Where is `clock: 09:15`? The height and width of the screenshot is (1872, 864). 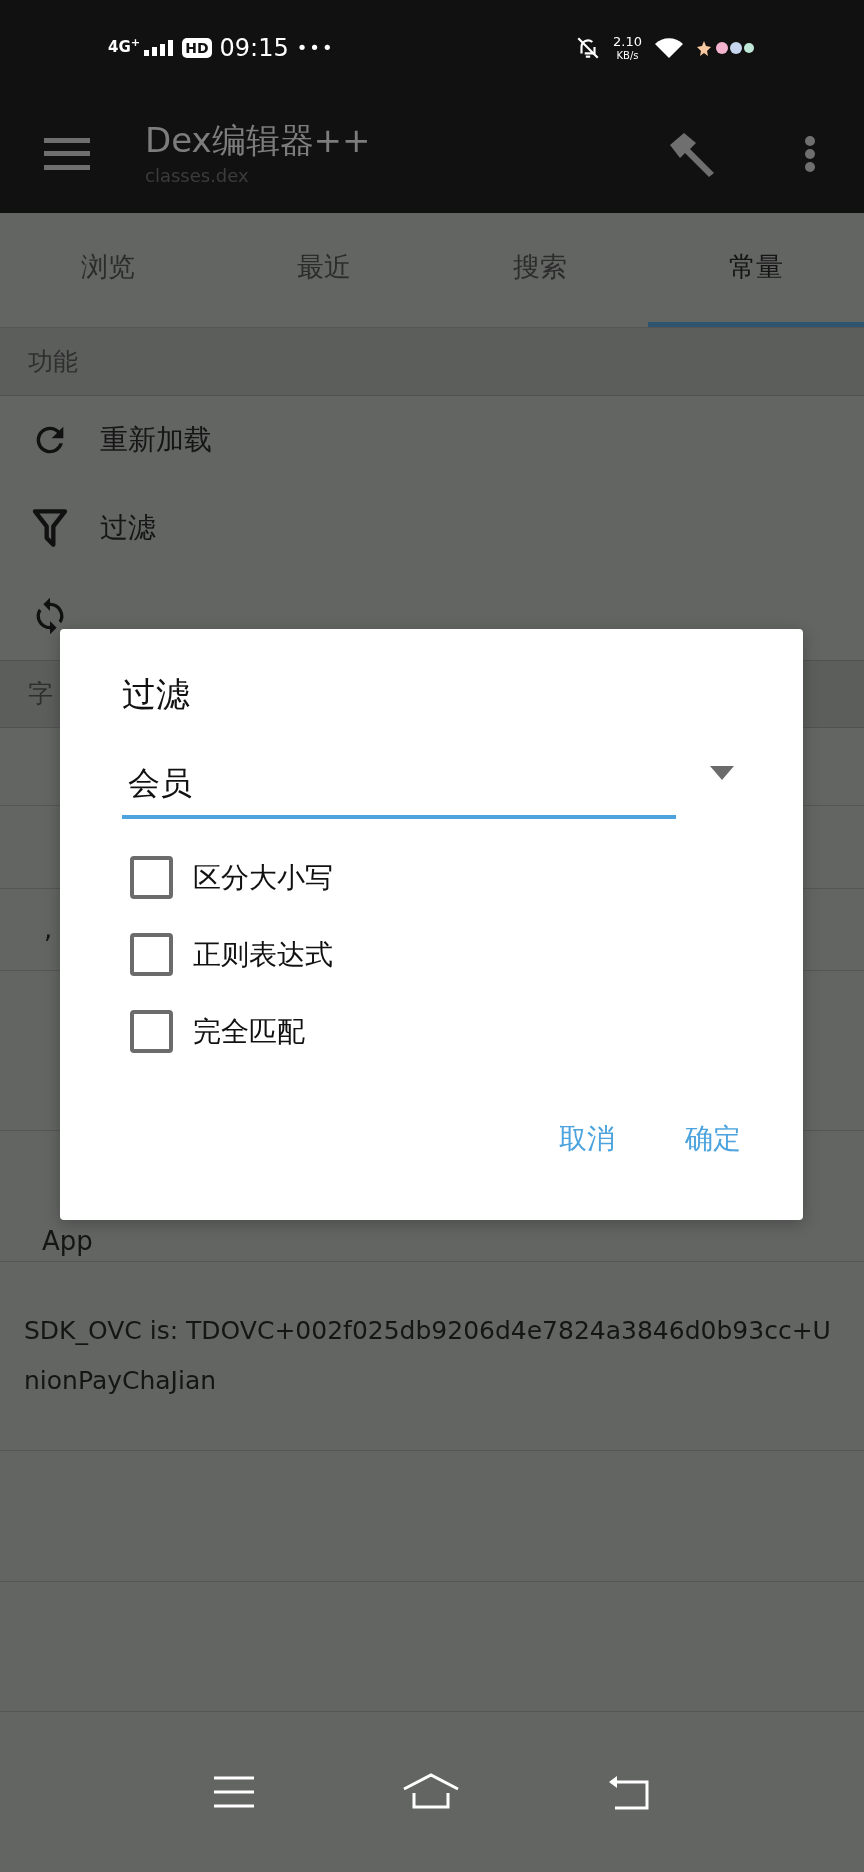
clock: 09:15 is located at coordinates (254, 48).